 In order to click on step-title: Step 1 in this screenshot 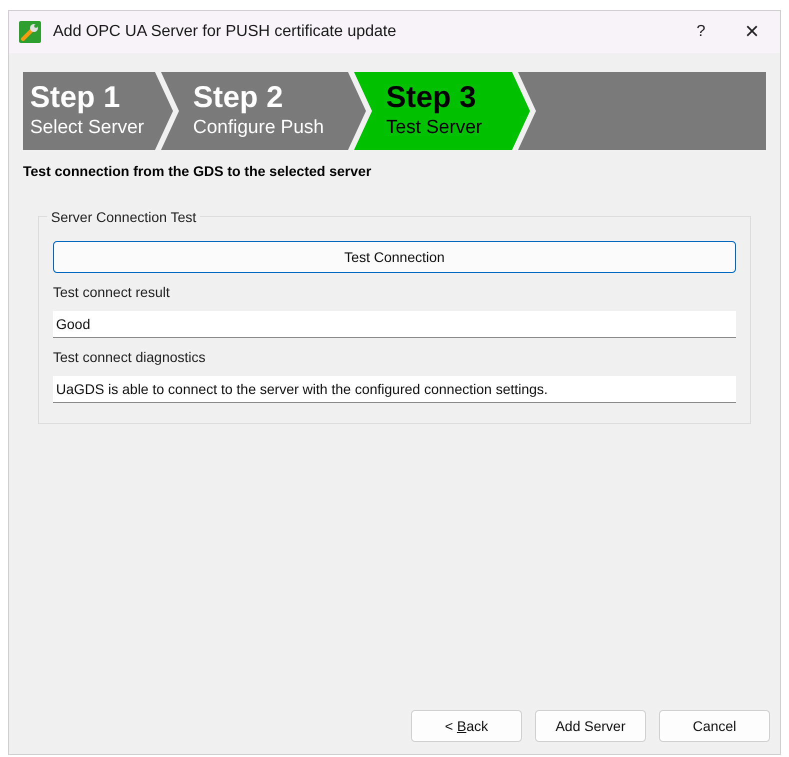, I will do `click(76, 98)`.